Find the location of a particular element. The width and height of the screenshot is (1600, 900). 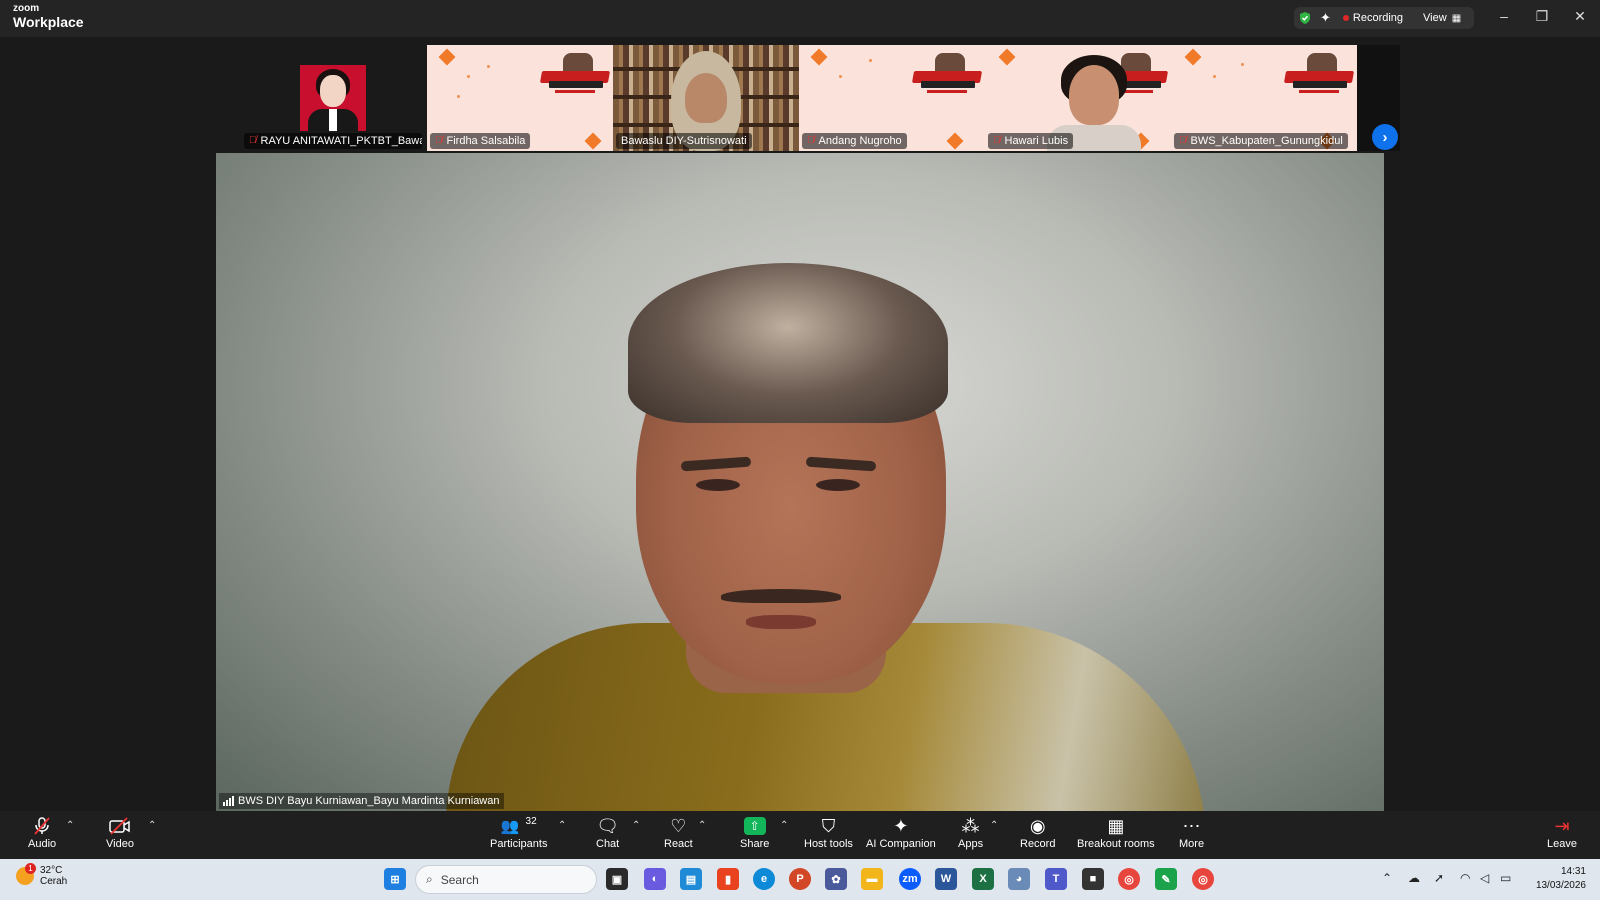

excel-icon: X is located at coordinates (983, 879).